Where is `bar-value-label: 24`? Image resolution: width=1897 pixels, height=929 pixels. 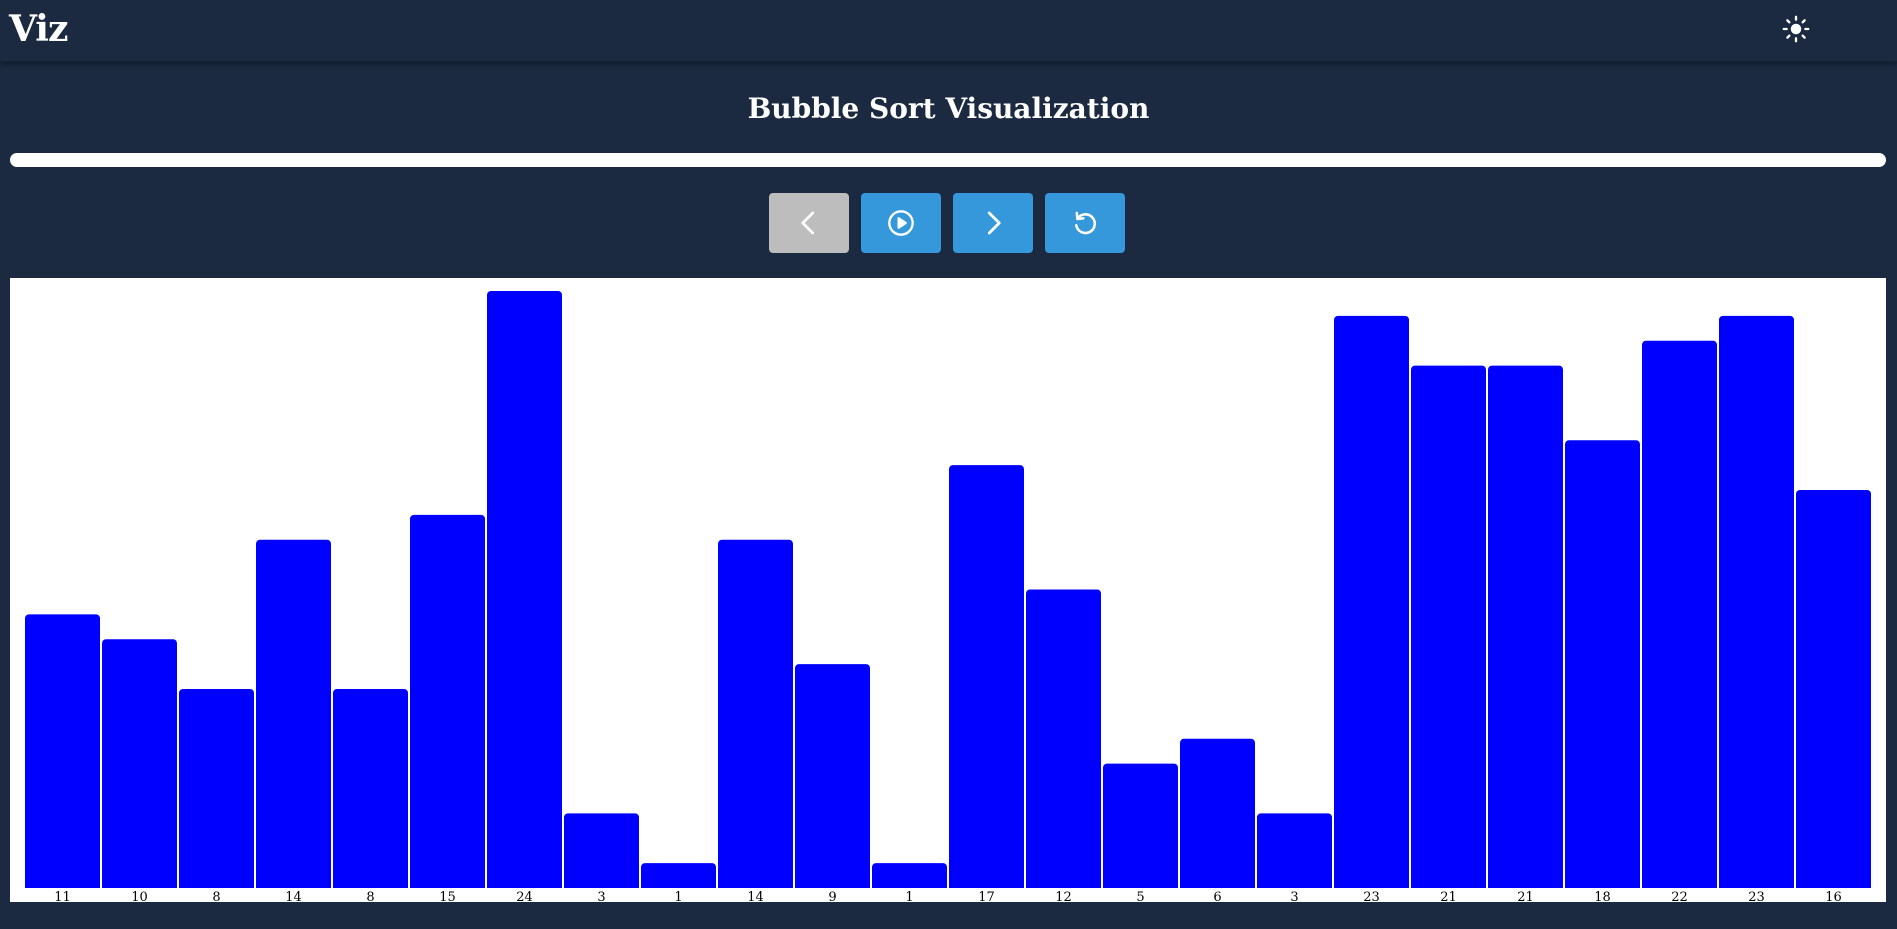 bar-value-label: 24 is located at coordinates (524, 896).